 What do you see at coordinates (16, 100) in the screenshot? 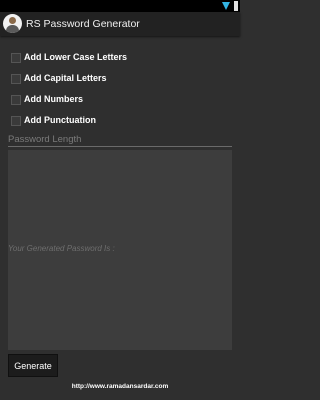
I see `numbers-checkbox` at bounding box center [16, 100].